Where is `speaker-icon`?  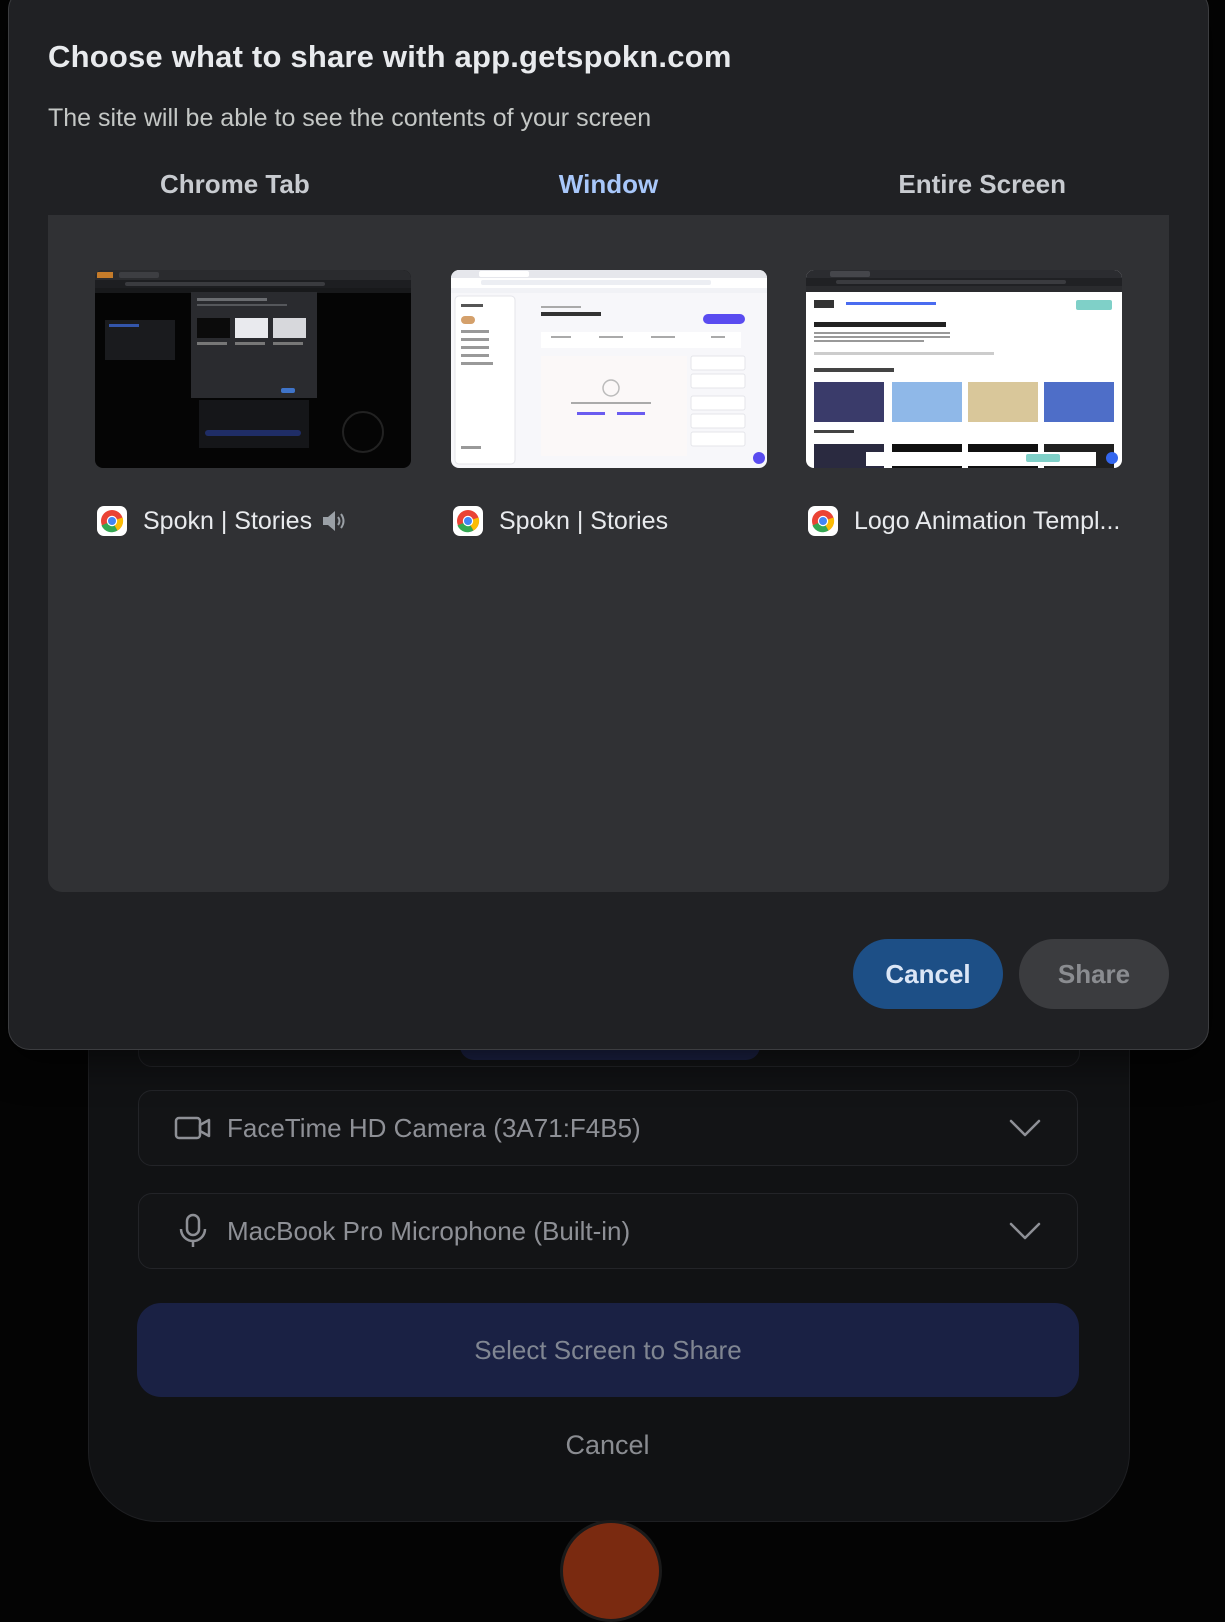
speaker-icon is located at coordinates (334, 521).